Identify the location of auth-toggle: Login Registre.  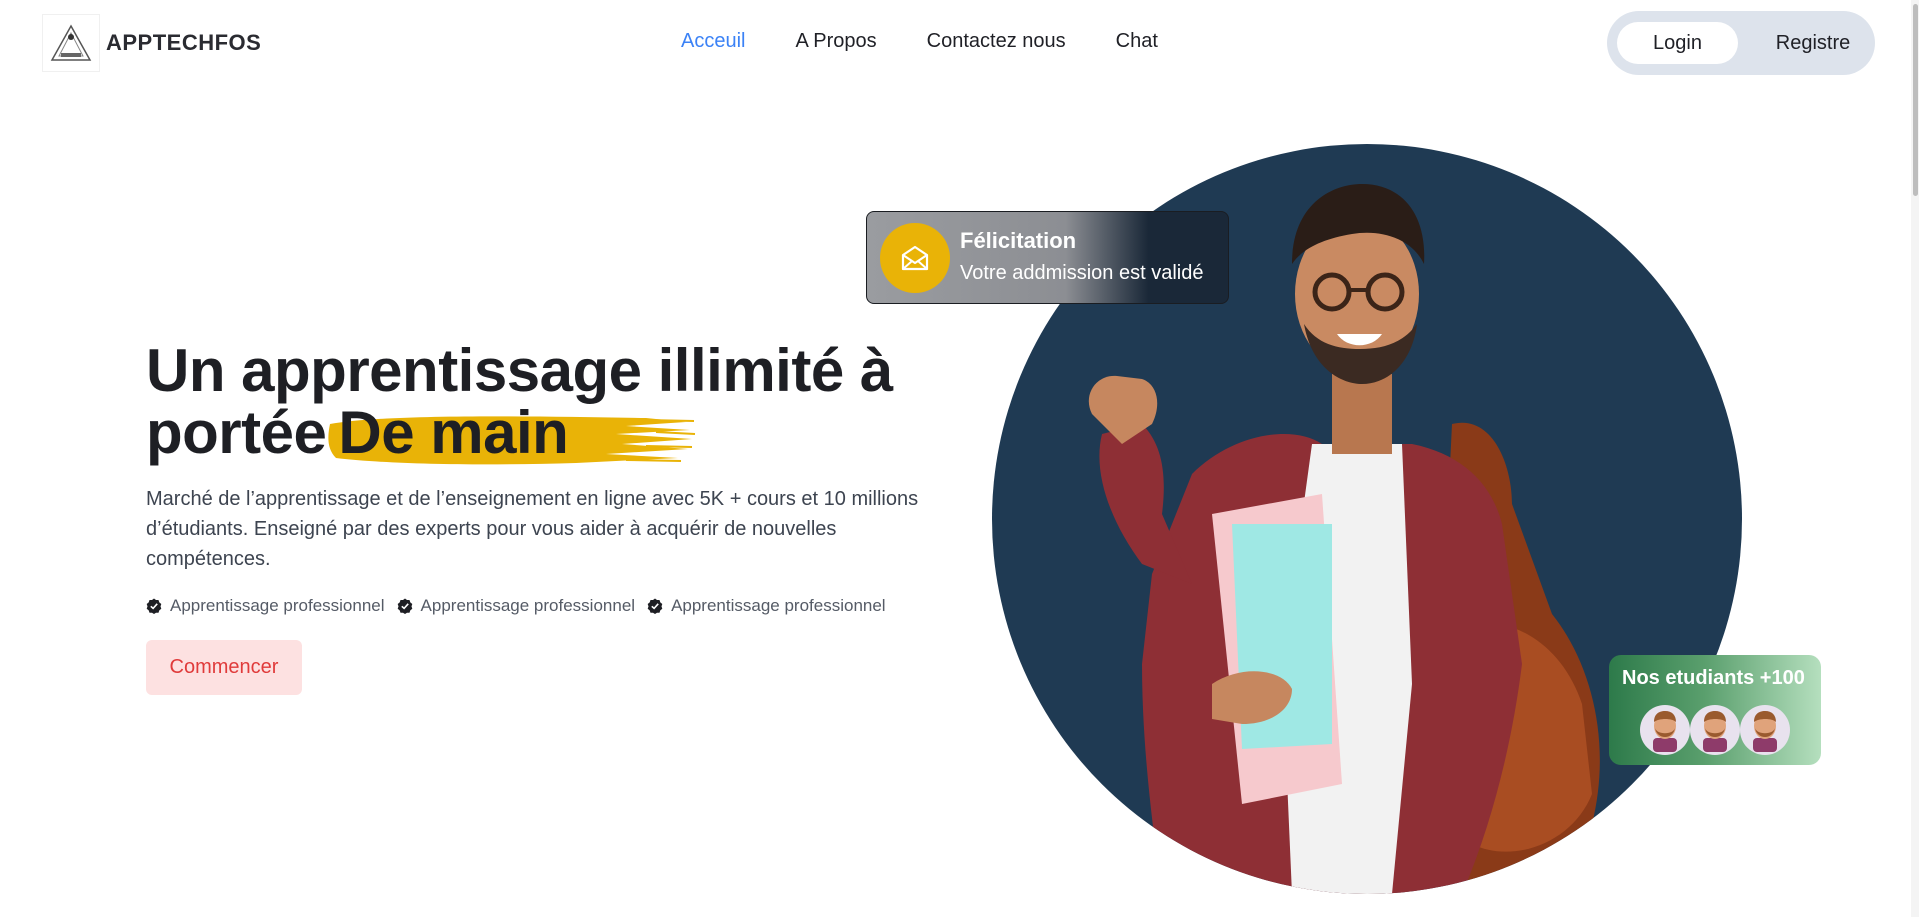
(1741, 43).